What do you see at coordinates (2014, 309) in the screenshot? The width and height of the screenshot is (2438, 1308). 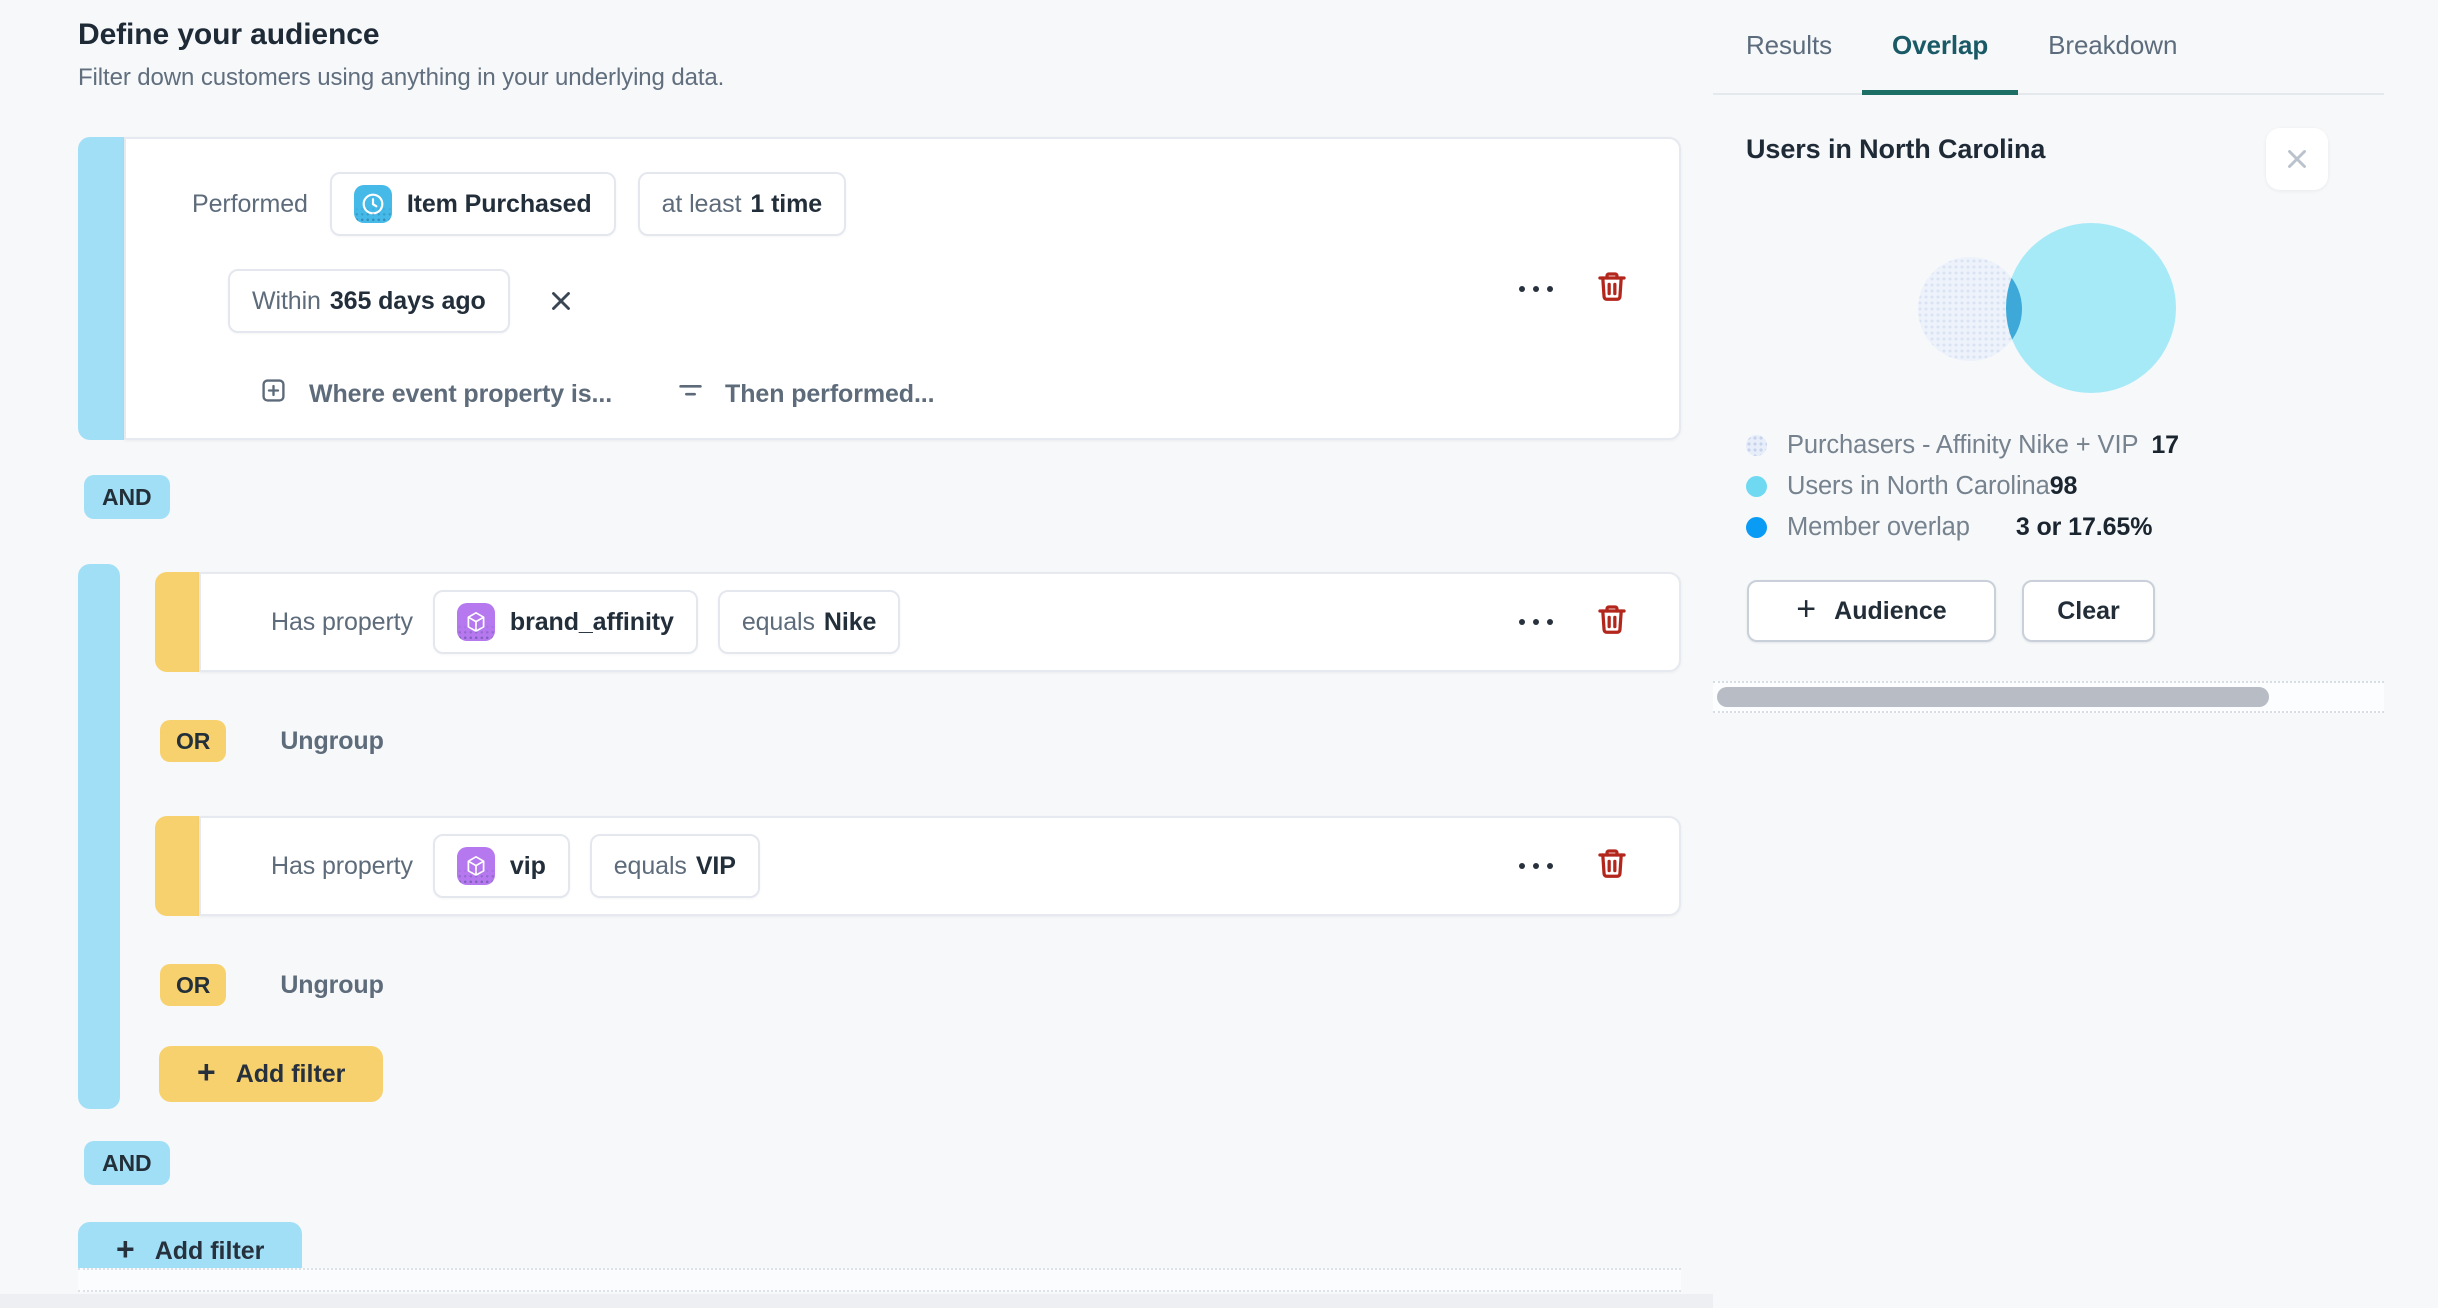 I see `venn-overlap-region` at bounding box center [2014, 309].